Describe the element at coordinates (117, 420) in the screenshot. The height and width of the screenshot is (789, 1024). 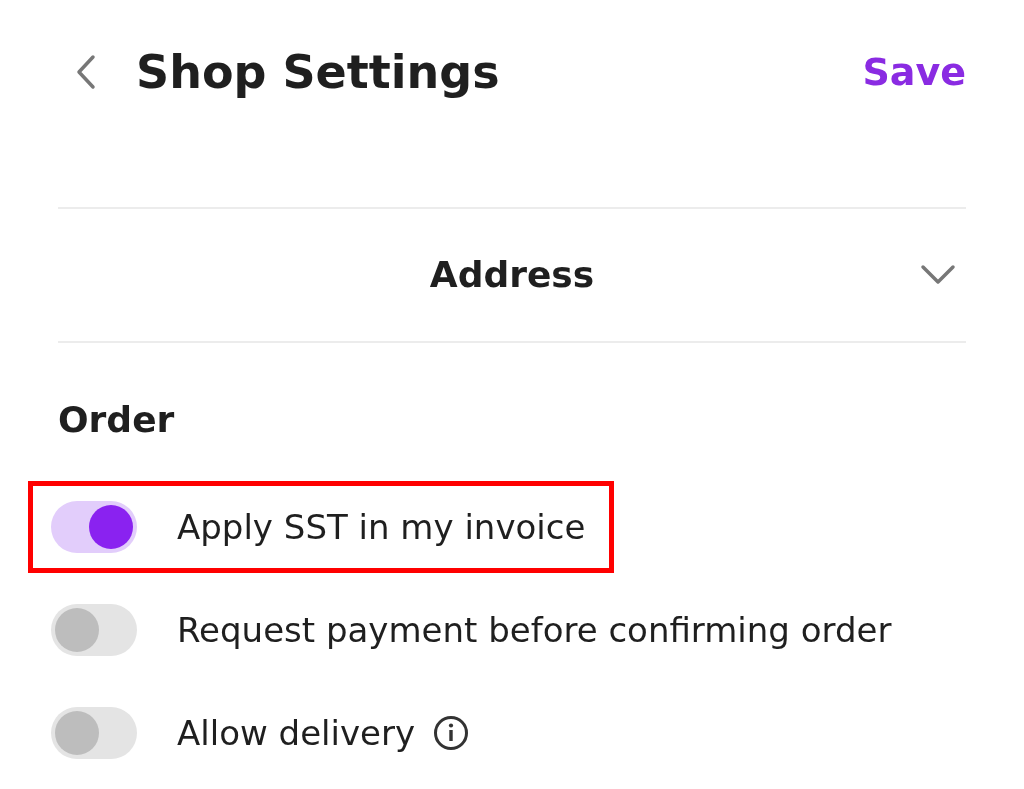
I see `section-title: Order` at that location.